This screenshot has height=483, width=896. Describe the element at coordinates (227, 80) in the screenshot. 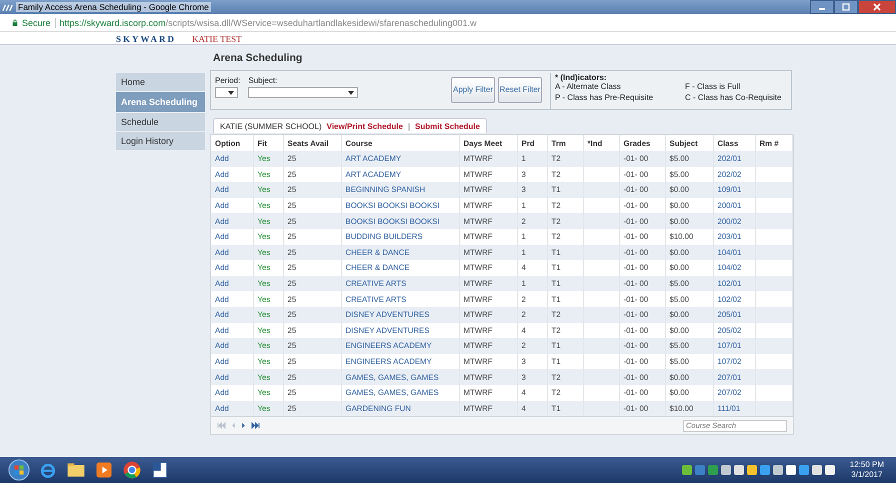

I see `period-label: Period:` at that location.